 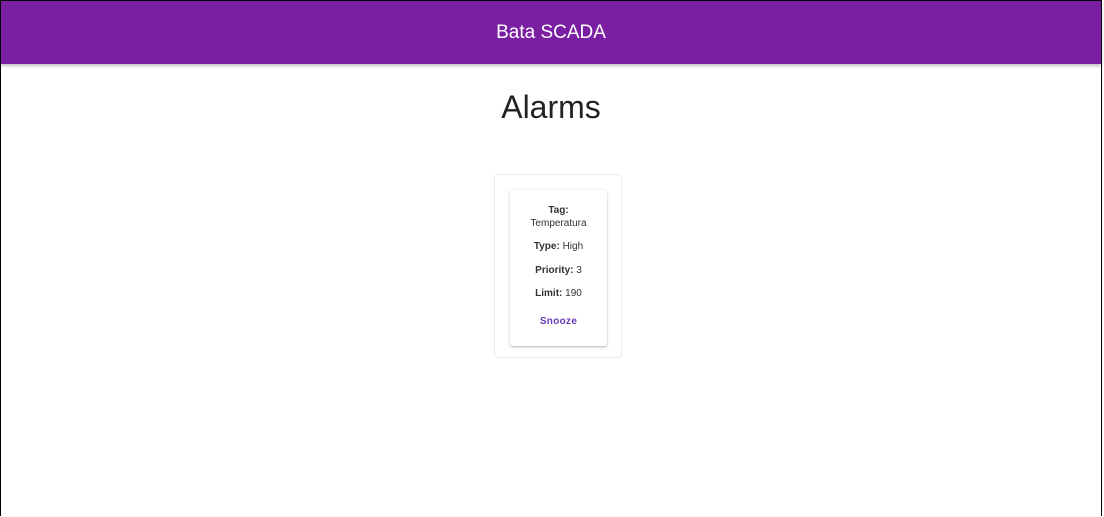 I want to click on alarm-limit-field: Limit: 190, so click(x=558, y=293).